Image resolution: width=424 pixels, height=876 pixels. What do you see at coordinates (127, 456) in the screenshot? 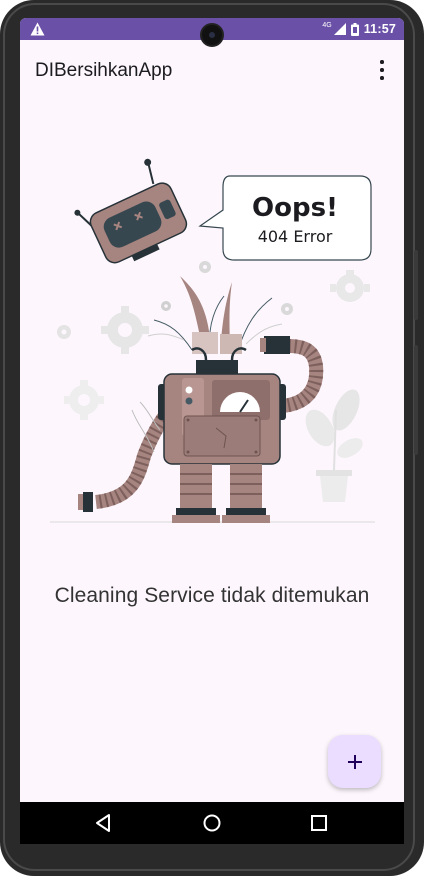
I see `robot-left-arm` at bounding box center [127, 456].